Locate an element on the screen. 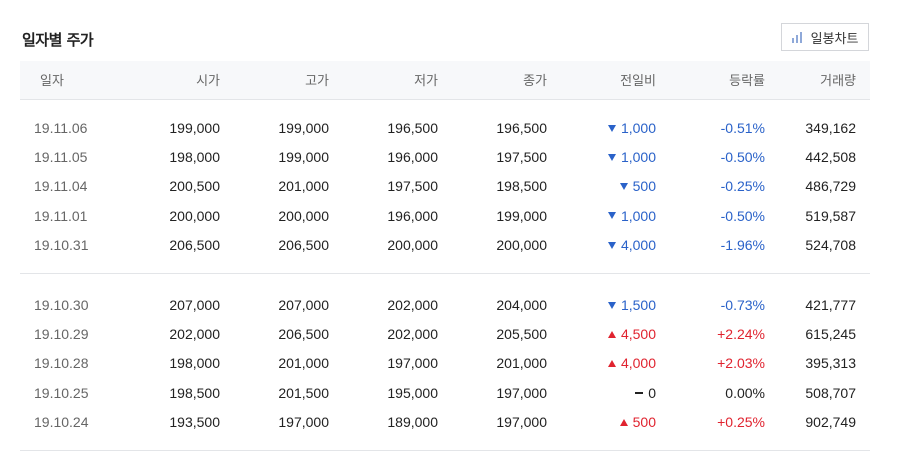  rate-cell: 0.00% is located at coordinates (745, 392).